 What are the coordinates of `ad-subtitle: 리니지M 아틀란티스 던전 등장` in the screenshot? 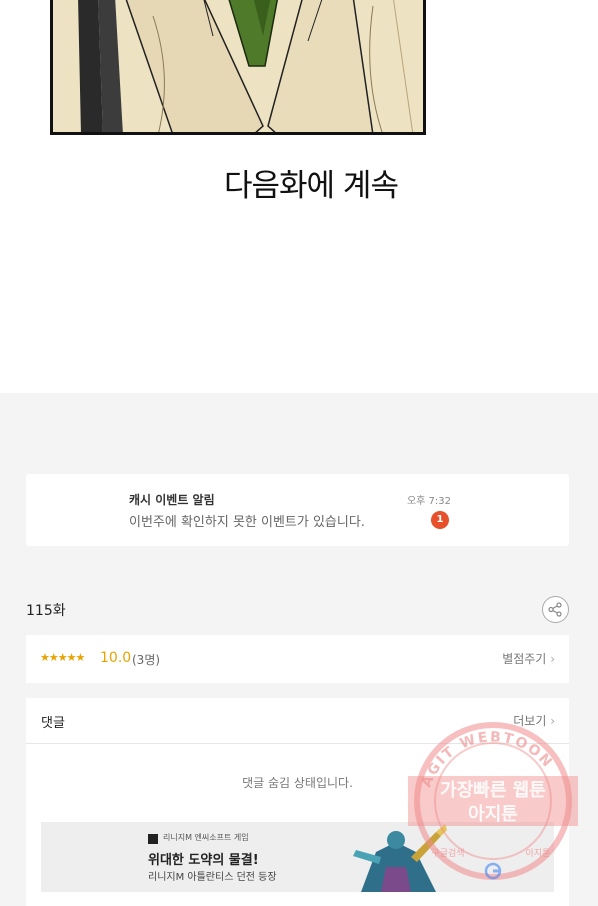 It's located at (212, 877).